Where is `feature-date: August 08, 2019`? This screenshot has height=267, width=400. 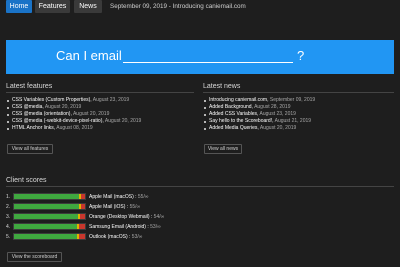 feature-date: August 08, 2019 is located at coordinates (74, 128).